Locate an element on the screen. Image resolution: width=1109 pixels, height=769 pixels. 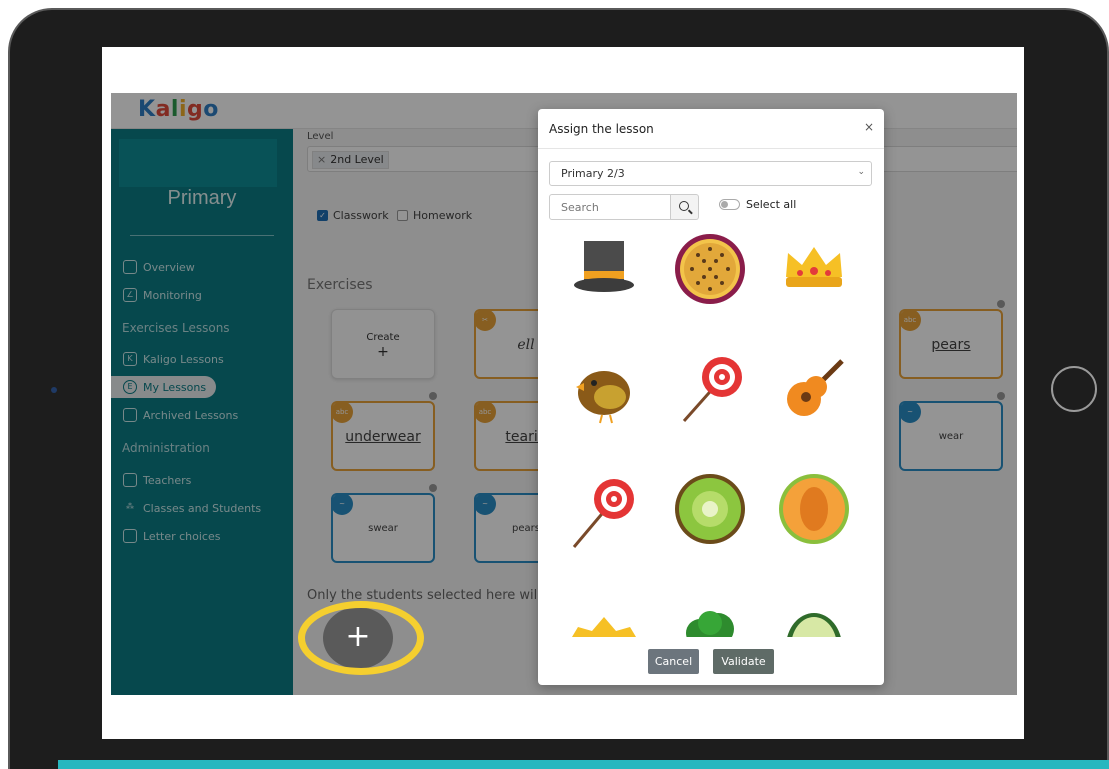
modal-header: Assign the lesson × is located at coordinates (711, 129).